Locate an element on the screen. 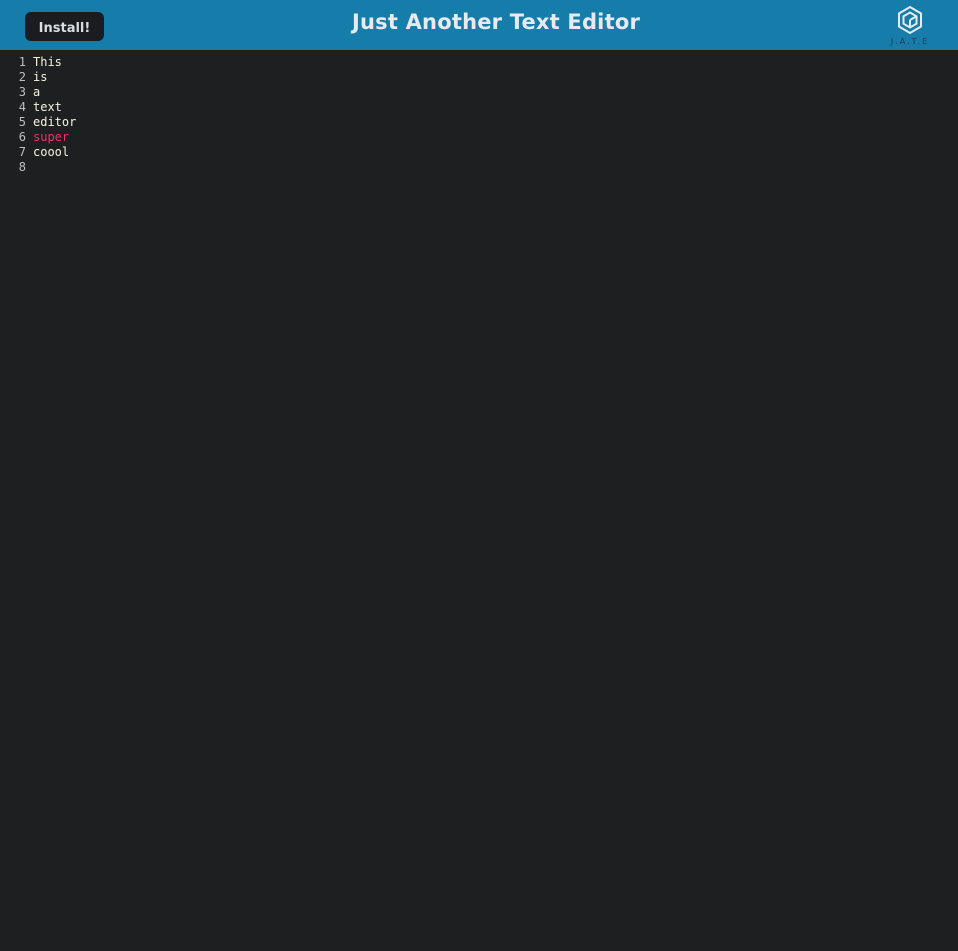  line-number: 4 is located at coordinates (22, 107).